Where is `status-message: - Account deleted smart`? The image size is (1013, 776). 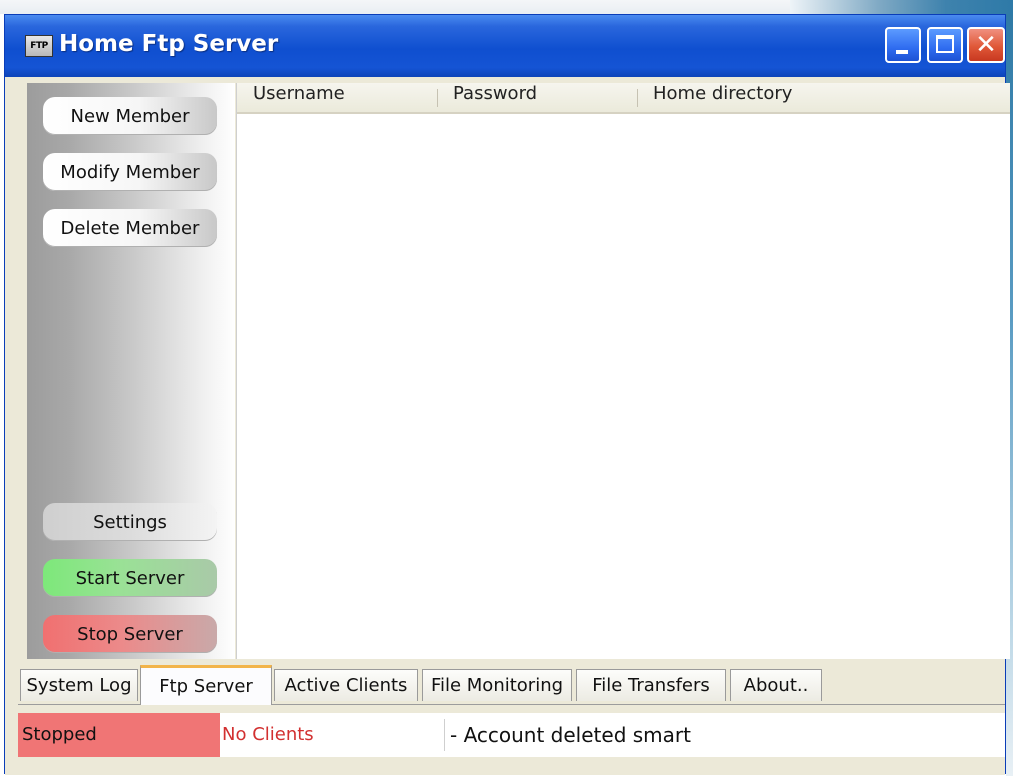 status-message: - Account deleted smart is located at coordinates (570, 735).